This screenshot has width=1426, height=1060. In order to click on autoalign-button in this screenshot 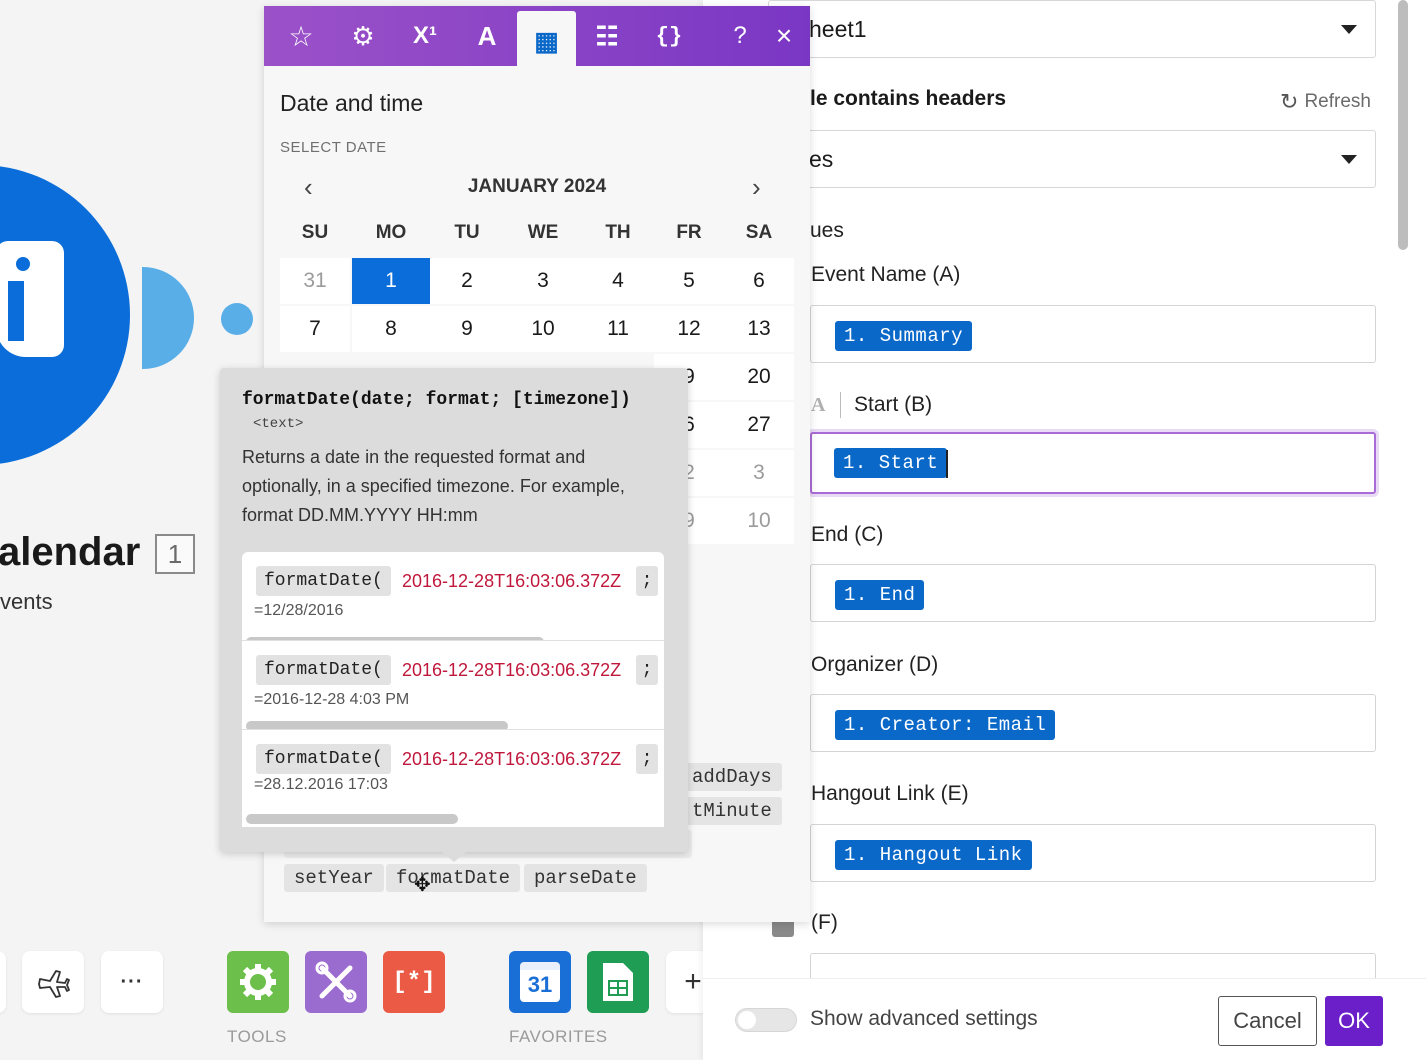, I will do `click(53, 982)`.